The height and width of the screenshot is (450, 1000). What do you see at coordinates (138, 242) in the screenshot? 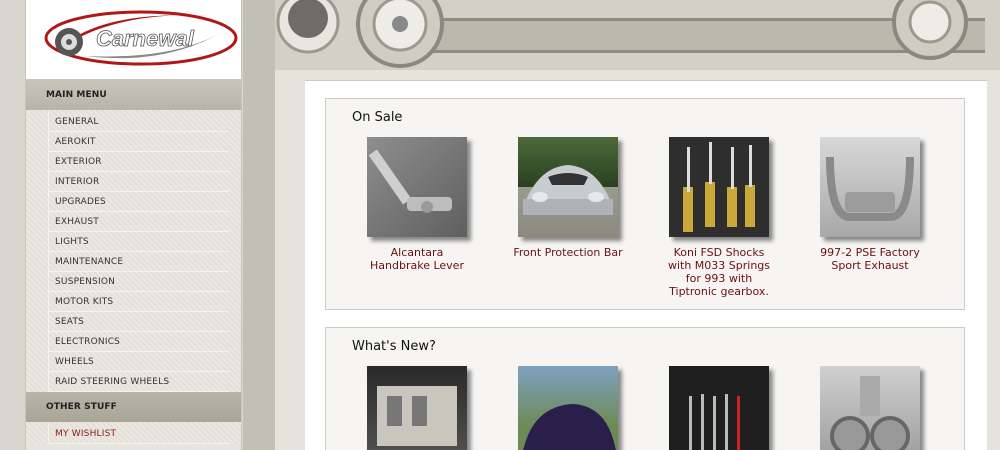
I see `menu-item-lights: LIGHTS` at bounding box center [138, 242].